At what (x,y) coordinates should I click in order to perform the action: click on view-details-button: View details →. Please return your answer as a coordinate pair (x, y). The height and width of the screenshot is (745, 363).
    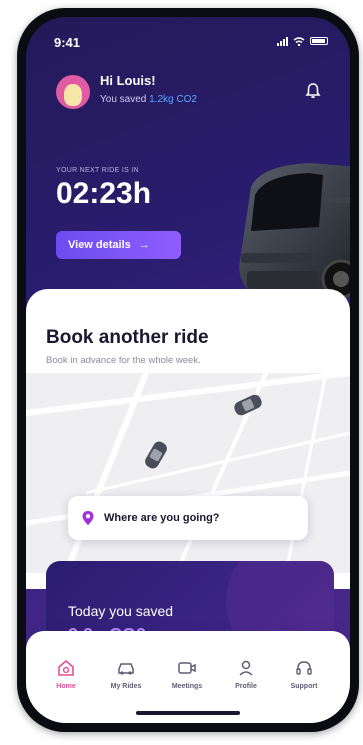
    Looking at the image, I should click on (118, 245).